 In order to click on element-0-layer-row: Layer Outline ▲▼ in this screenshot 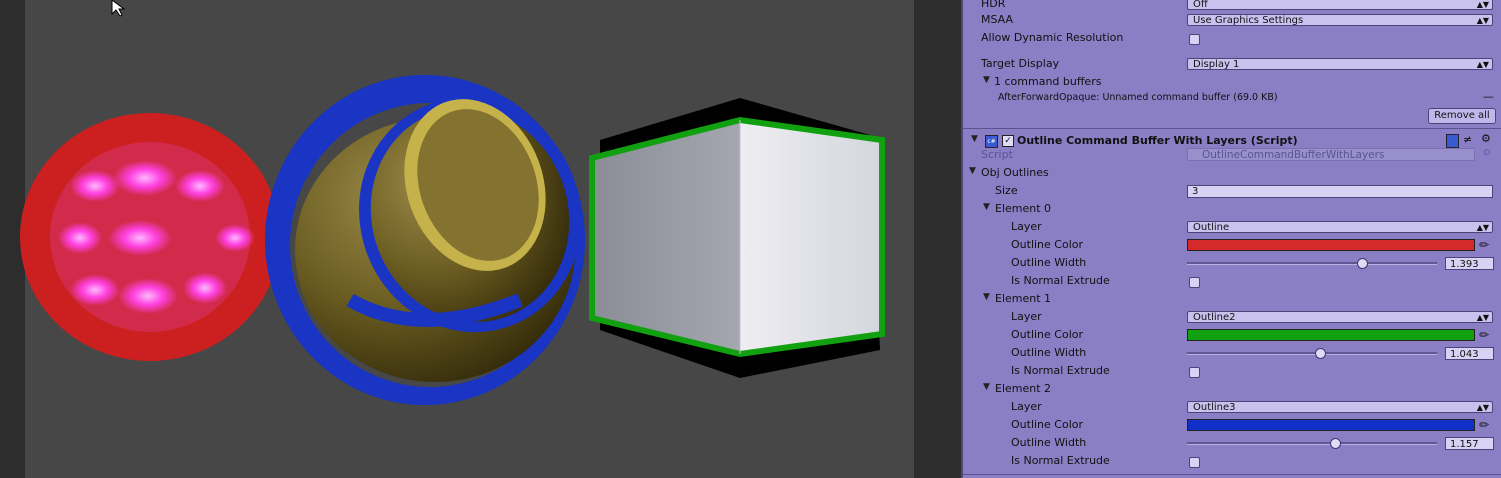, I will do `click(1232, 227)`.